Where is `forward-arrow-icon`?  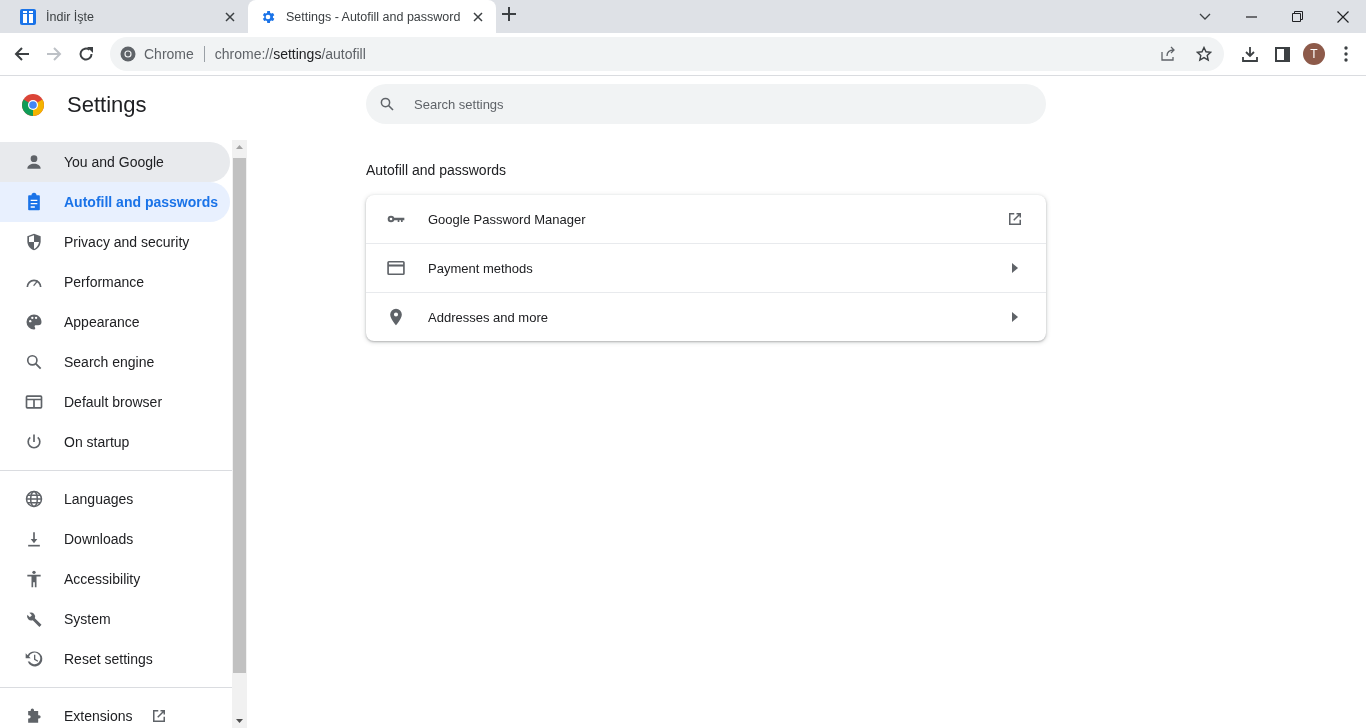 forward-arrow-icon is located at coordinates (54, 54).